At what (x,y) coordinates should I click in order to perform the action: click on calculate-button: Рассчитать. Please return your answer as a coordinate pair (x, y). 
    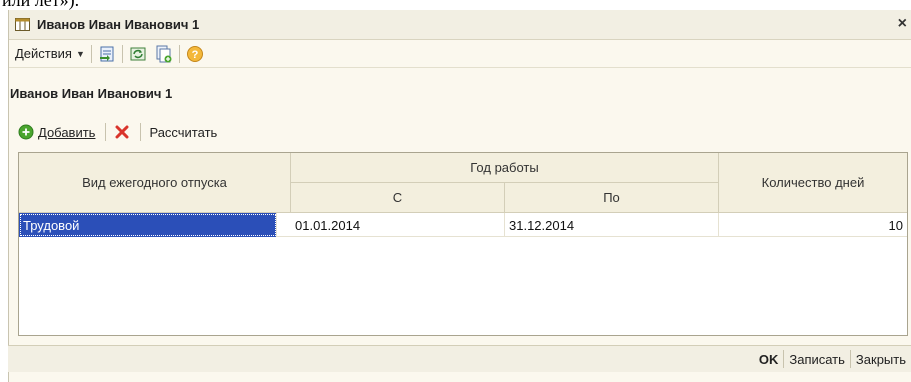
    Looking at the image, I should click on (183, 132).